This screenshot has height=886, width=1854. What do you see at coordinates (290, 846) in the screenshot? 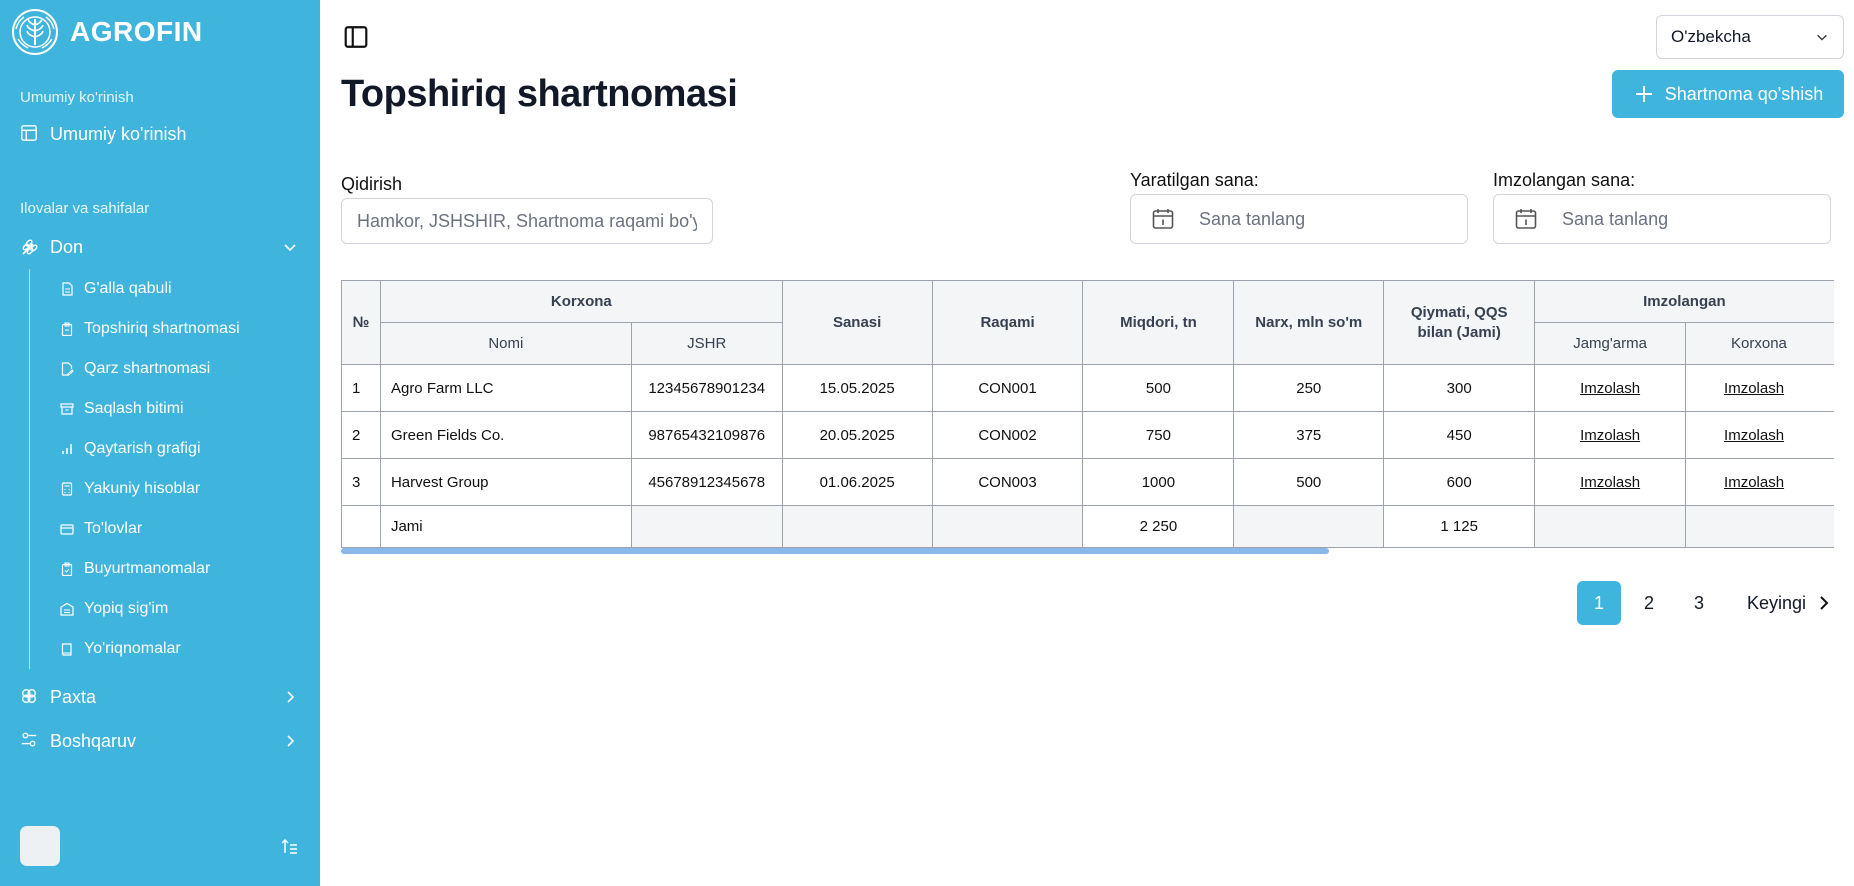
I see `sort-toggle-icon` at bounding box center [290, 846].